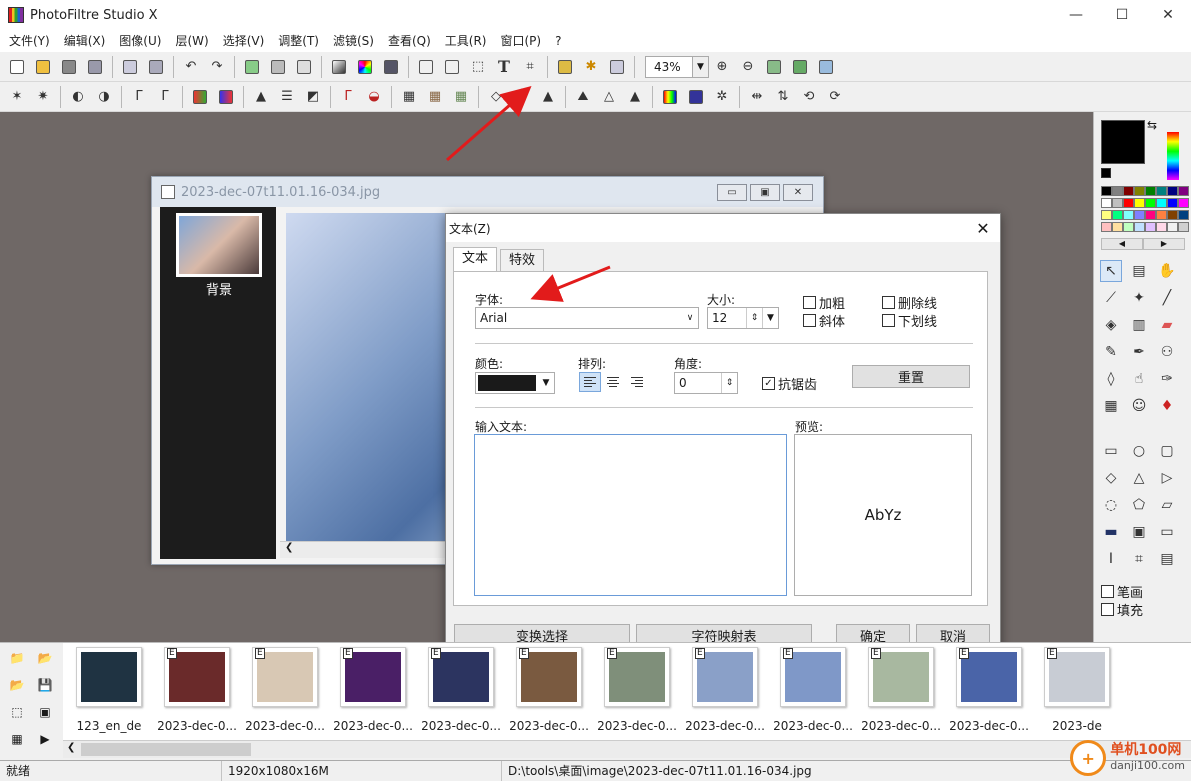 The height and width of the screenshot is (781, 1191). What do you see at coordinates (17, 712) in the screenshot?
I see `browser-select-icon: ⬚` at bounding box center [17, 712].